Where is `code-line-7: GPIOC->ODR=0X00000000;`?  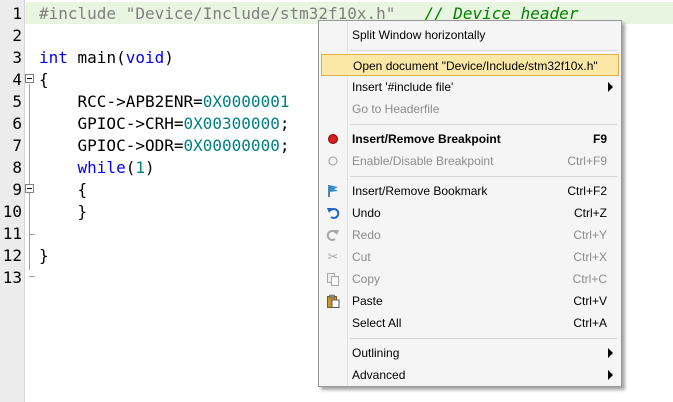
code-line-7: GPIOC->ODR=0X00000000; is located at coordinates (164, 146).